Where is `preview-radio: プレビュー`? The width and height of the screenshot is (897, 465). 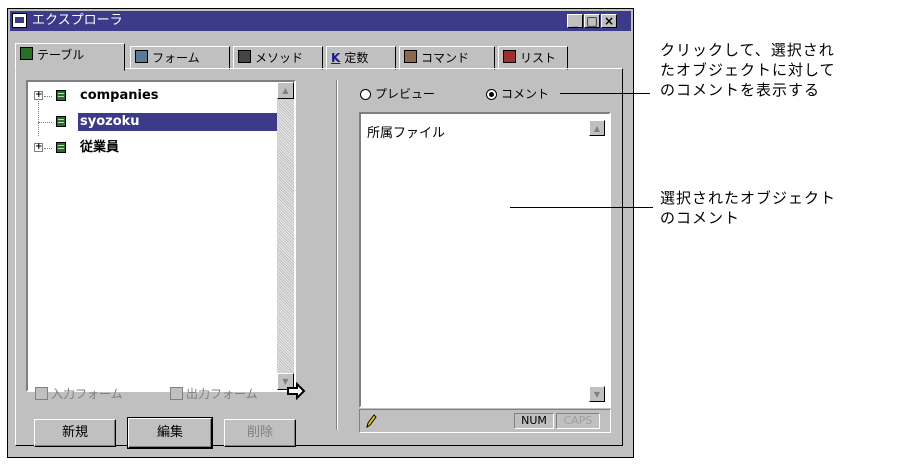 preview-radio: プレビュー is located at coordinates (397, 93).